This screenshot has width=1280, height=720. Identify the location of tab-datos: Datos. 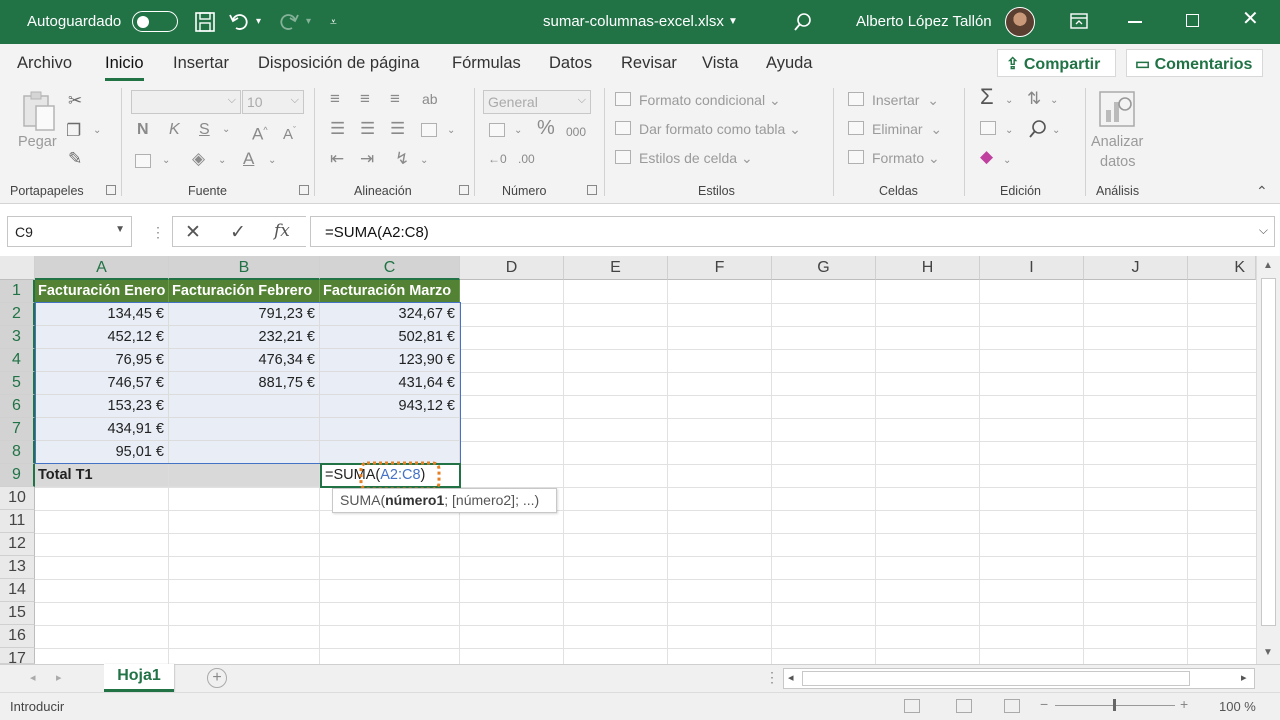
(570, 63).